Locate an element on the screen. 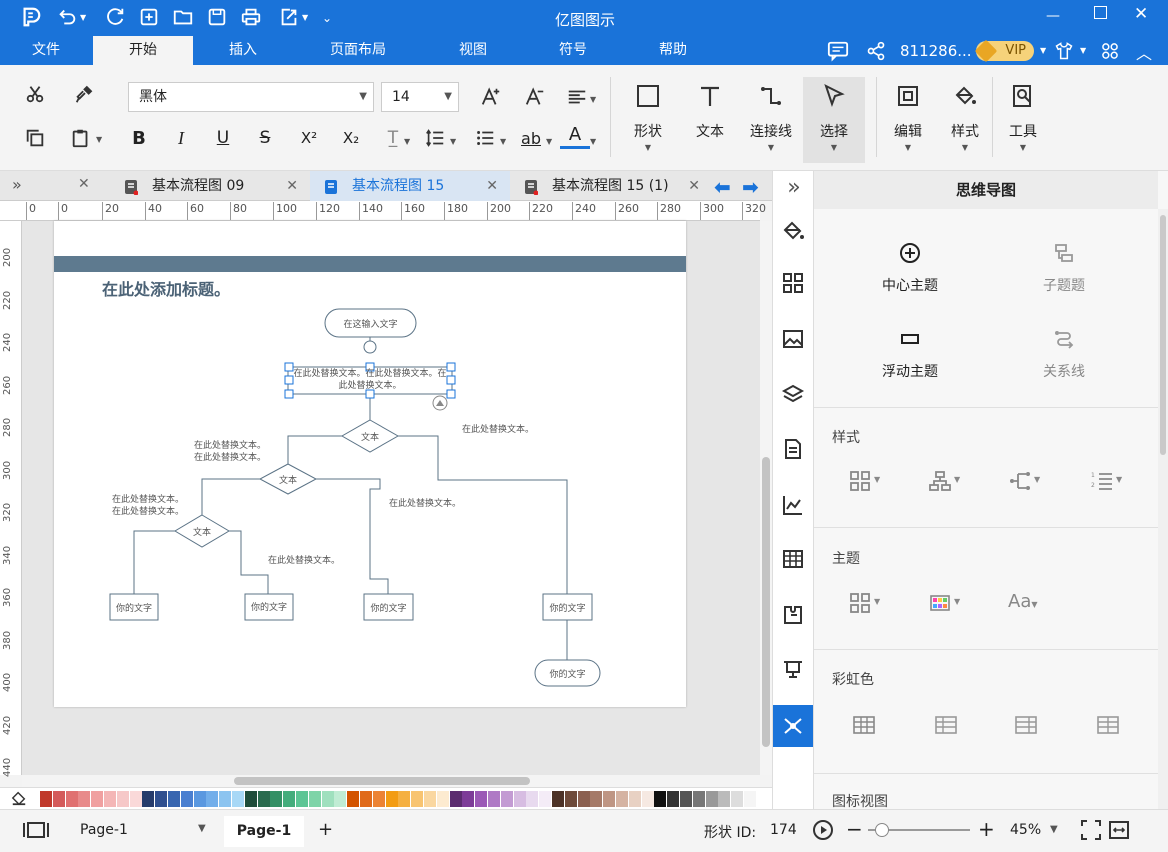 This screenshot has width=1168, height=852. vertical-scroll-thumb is located at coordinates (766, 602).